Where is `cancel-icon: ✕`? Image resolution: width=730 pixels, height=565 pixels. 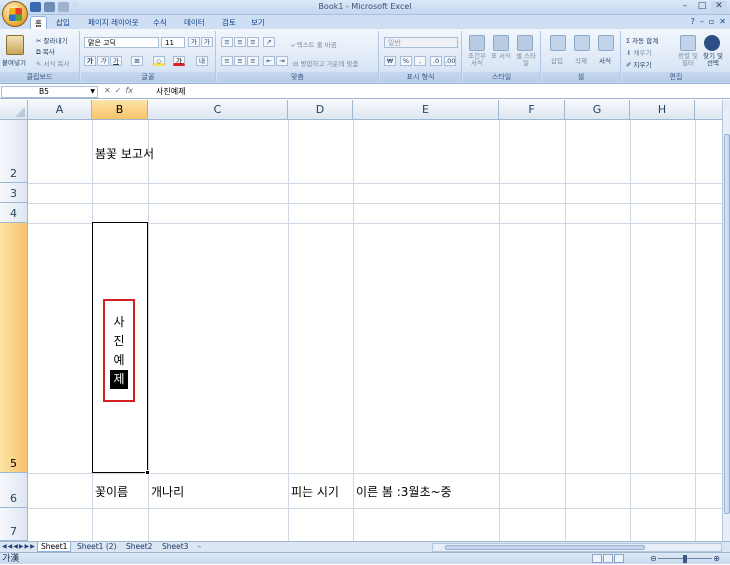
cancel-icon: ✕ is located at coordinates (107, 90).